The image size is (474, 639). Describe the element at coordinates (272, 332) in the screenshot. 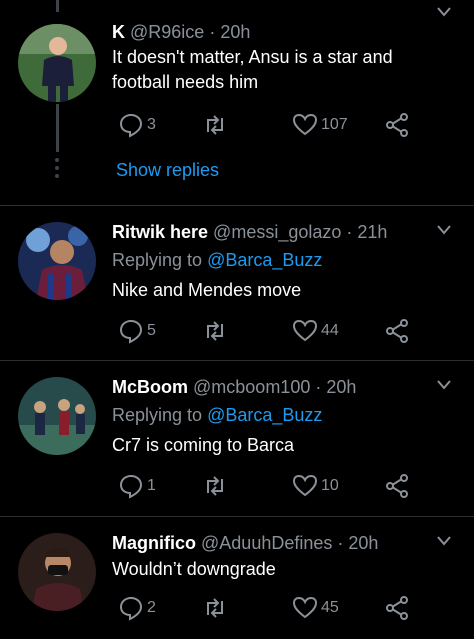

I see `action-bar: 5 44` at that location.